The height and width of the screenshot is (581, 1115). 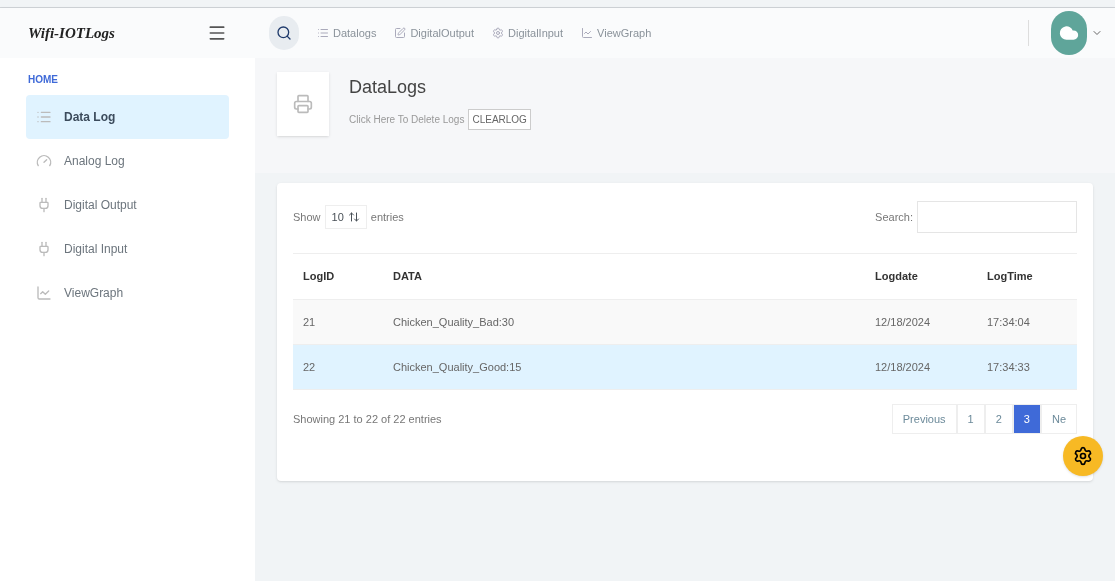 What do you see at coordinates (307, 217) in the screenshot?
I see `show-label: Show` at bounding box center [307, 217].